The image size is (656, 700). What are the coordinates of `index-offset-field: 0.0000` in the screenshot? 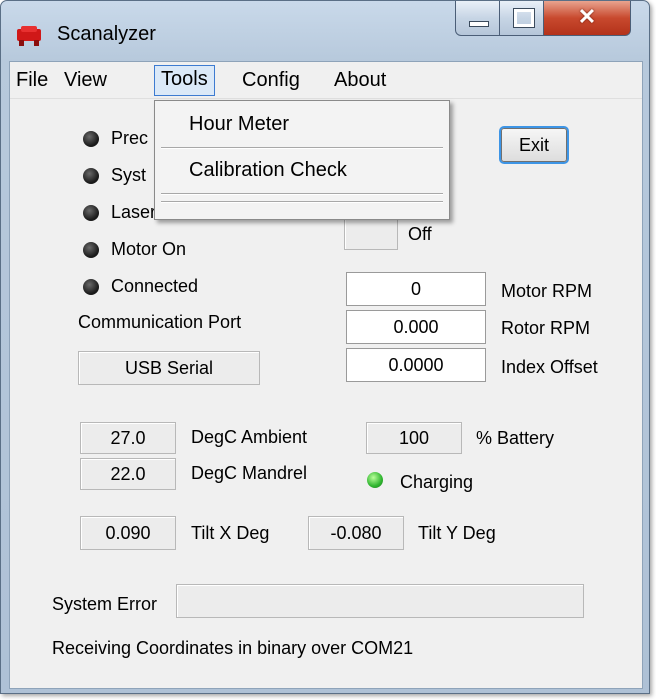 It's located at (416, 365).